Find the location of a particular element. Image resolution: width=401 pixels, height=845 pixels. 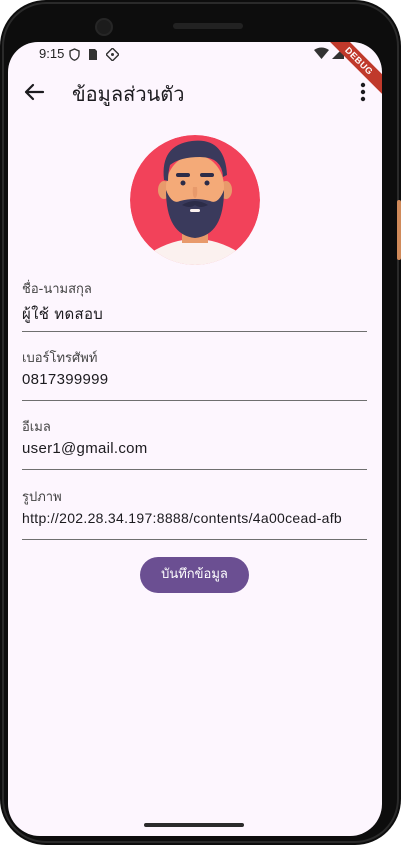

more-options-button is located at coordinates (363, 92).